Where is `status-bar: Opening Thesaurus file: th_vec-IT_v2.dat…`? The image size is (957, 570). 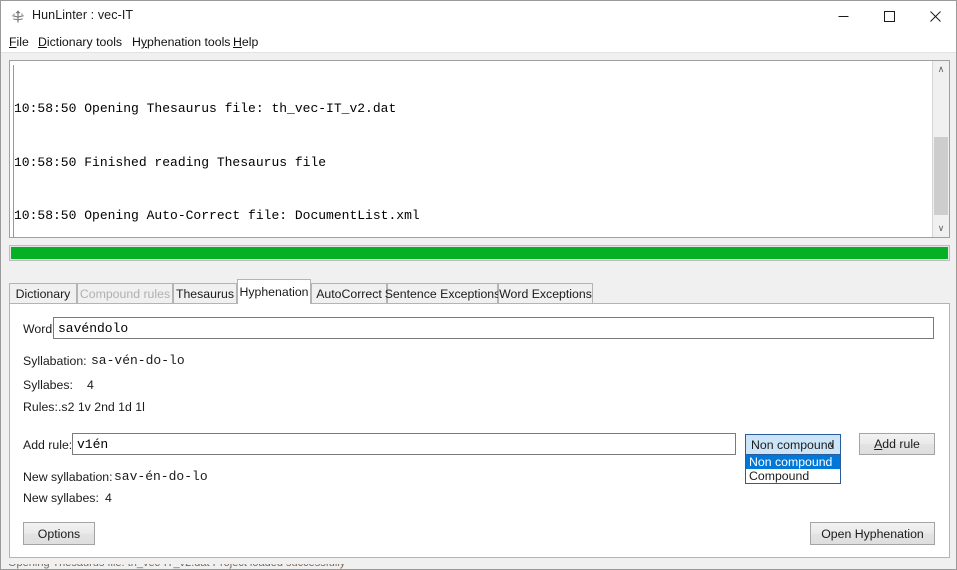 status-bar: Opening Thesaurus file: th_vec-IT_v2.dat… is located at coordinates (479, 566).